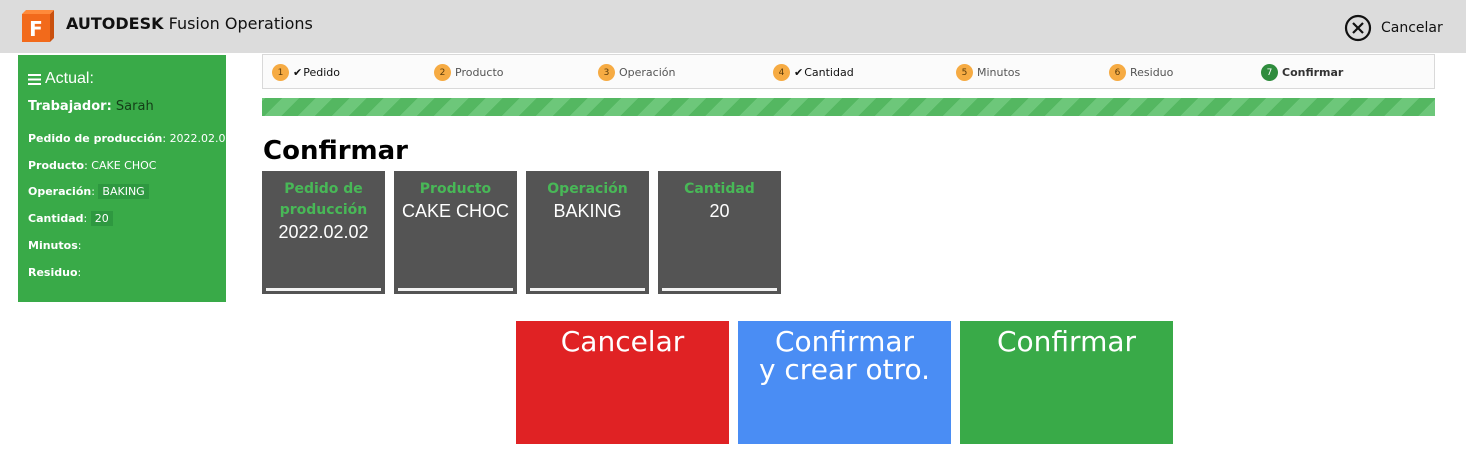 This screenshot has height=472, width=1466. I want to click on hamburger-icon, so click(34, 79).